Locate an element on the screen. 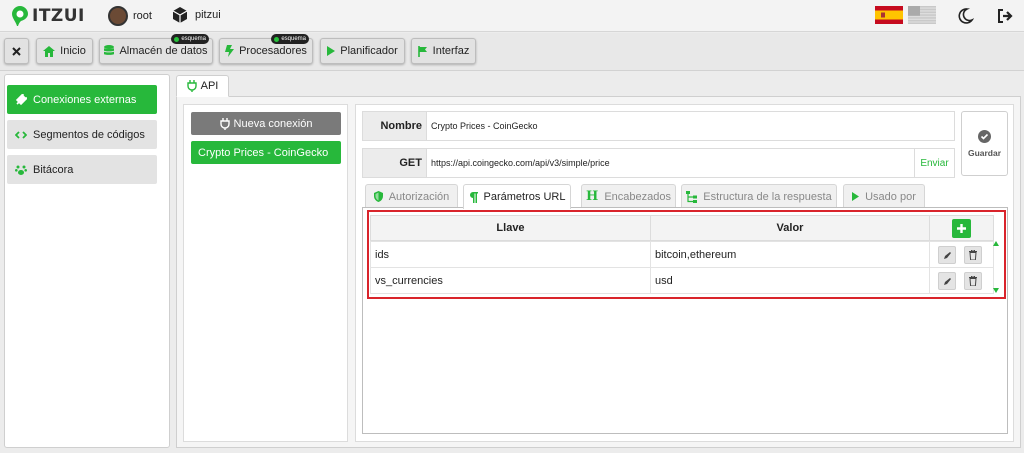 Image resolution: width=1024 pixels, height=453 pixels. avatar is located at coordinates (118, 16).